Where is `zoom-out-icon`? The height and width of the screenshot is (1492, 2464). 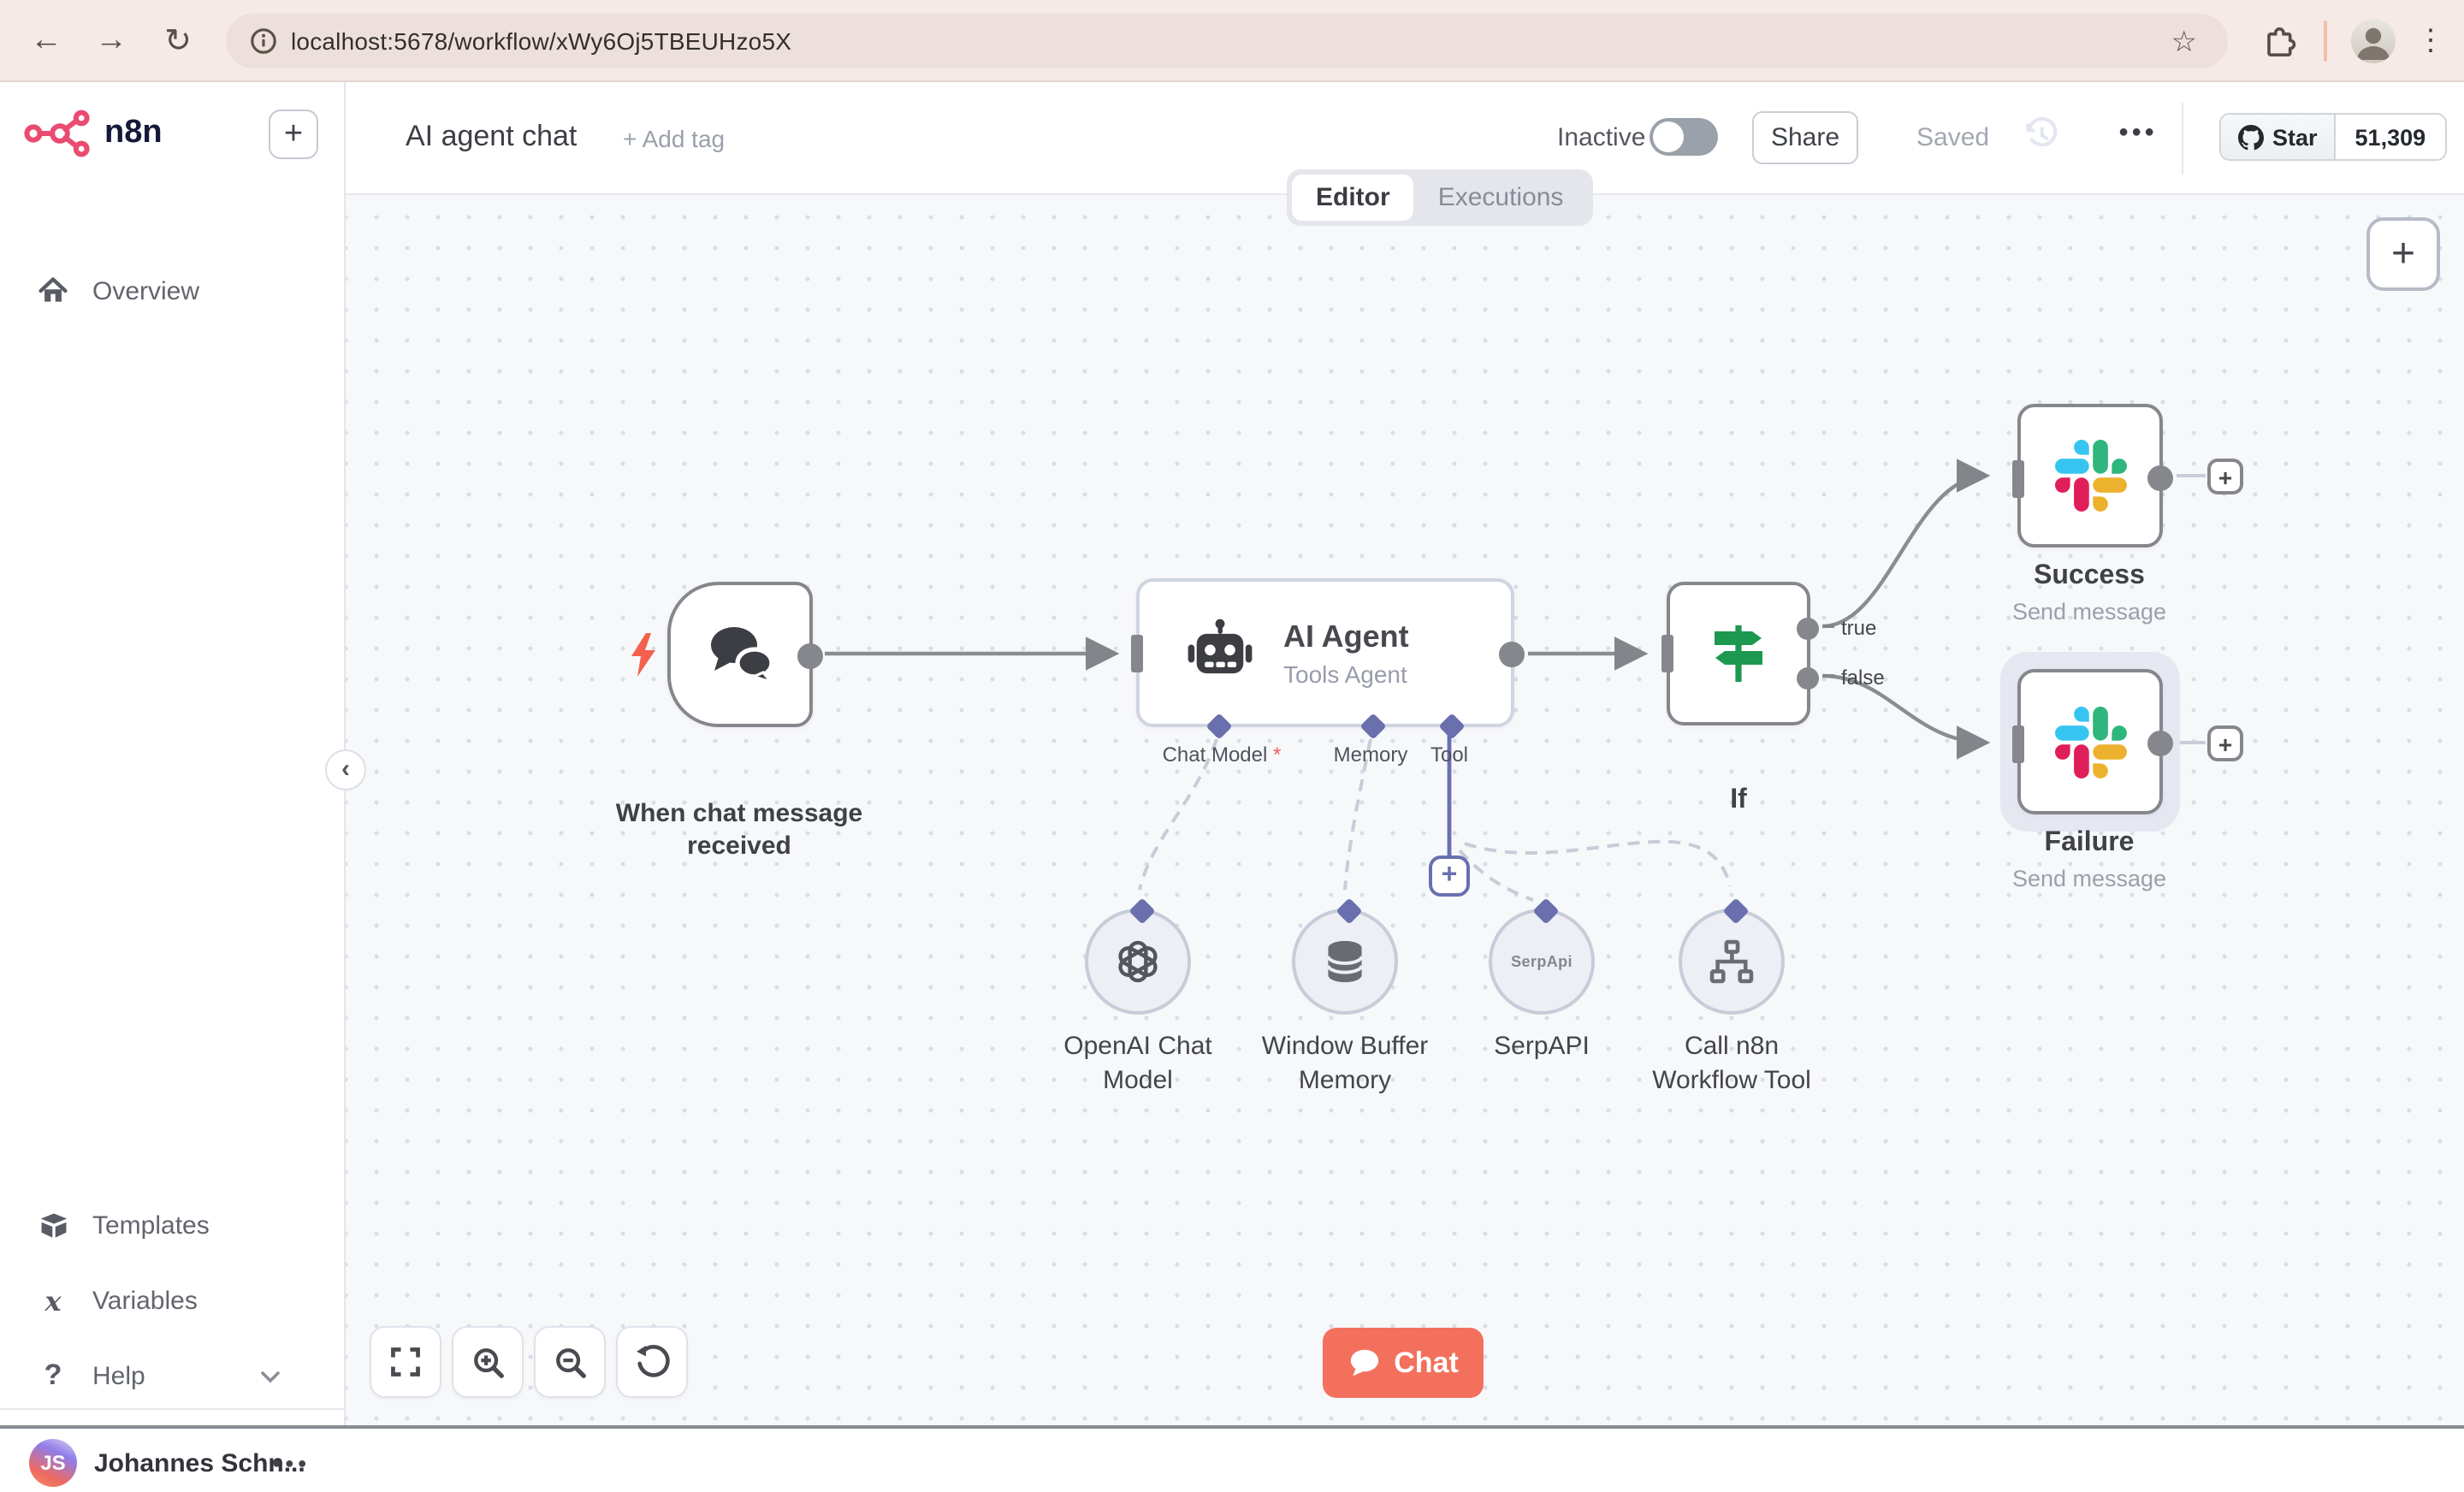
zoom-out-icon is located at coordinates (570, 1362).